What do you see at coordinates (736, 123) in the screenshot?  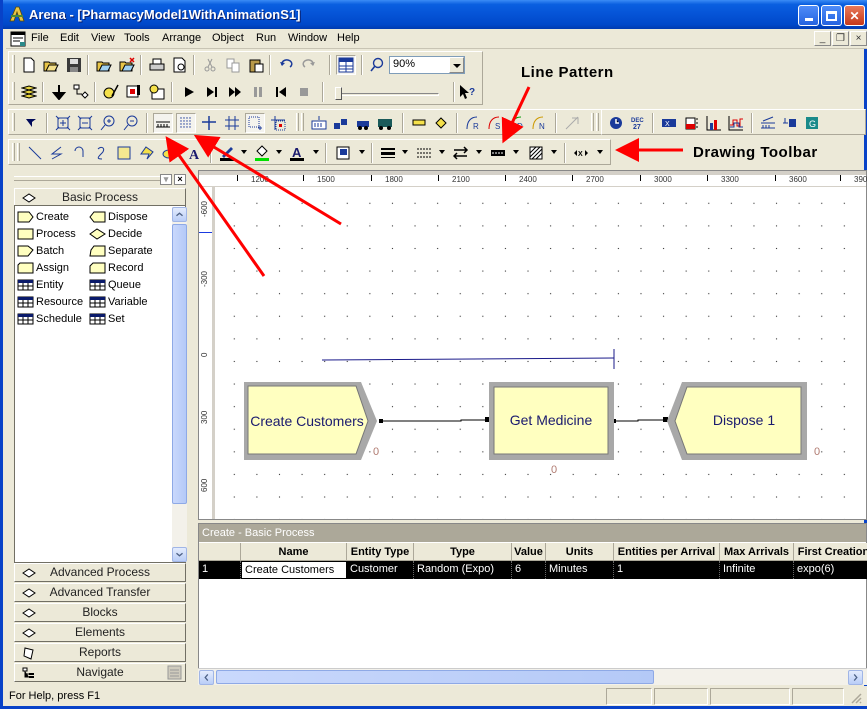 I see `plot-button` at bounding box center [736, 123].